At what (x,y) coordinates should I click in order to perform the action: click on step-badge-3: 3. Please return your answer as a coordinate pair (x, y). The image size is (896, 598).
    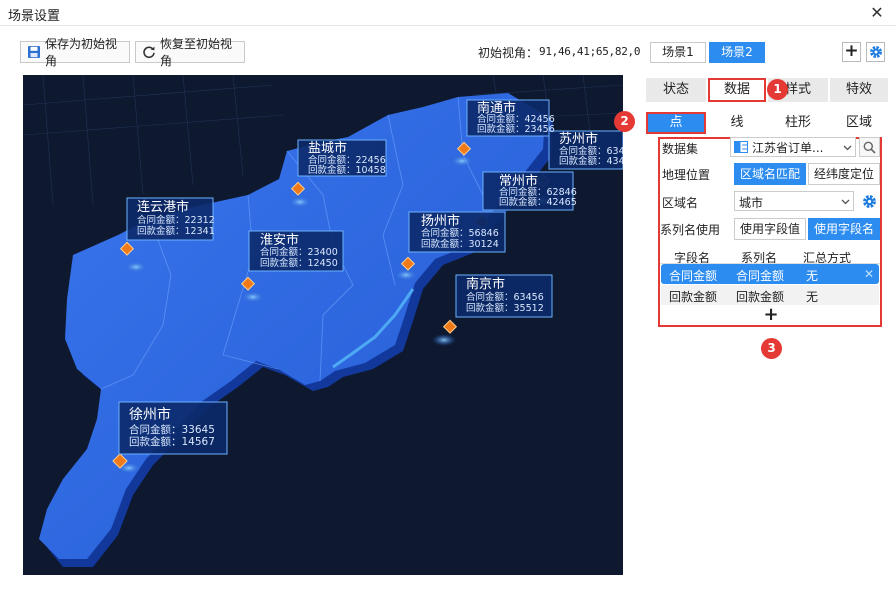
    Looking at the image, I should click on (771, 348).